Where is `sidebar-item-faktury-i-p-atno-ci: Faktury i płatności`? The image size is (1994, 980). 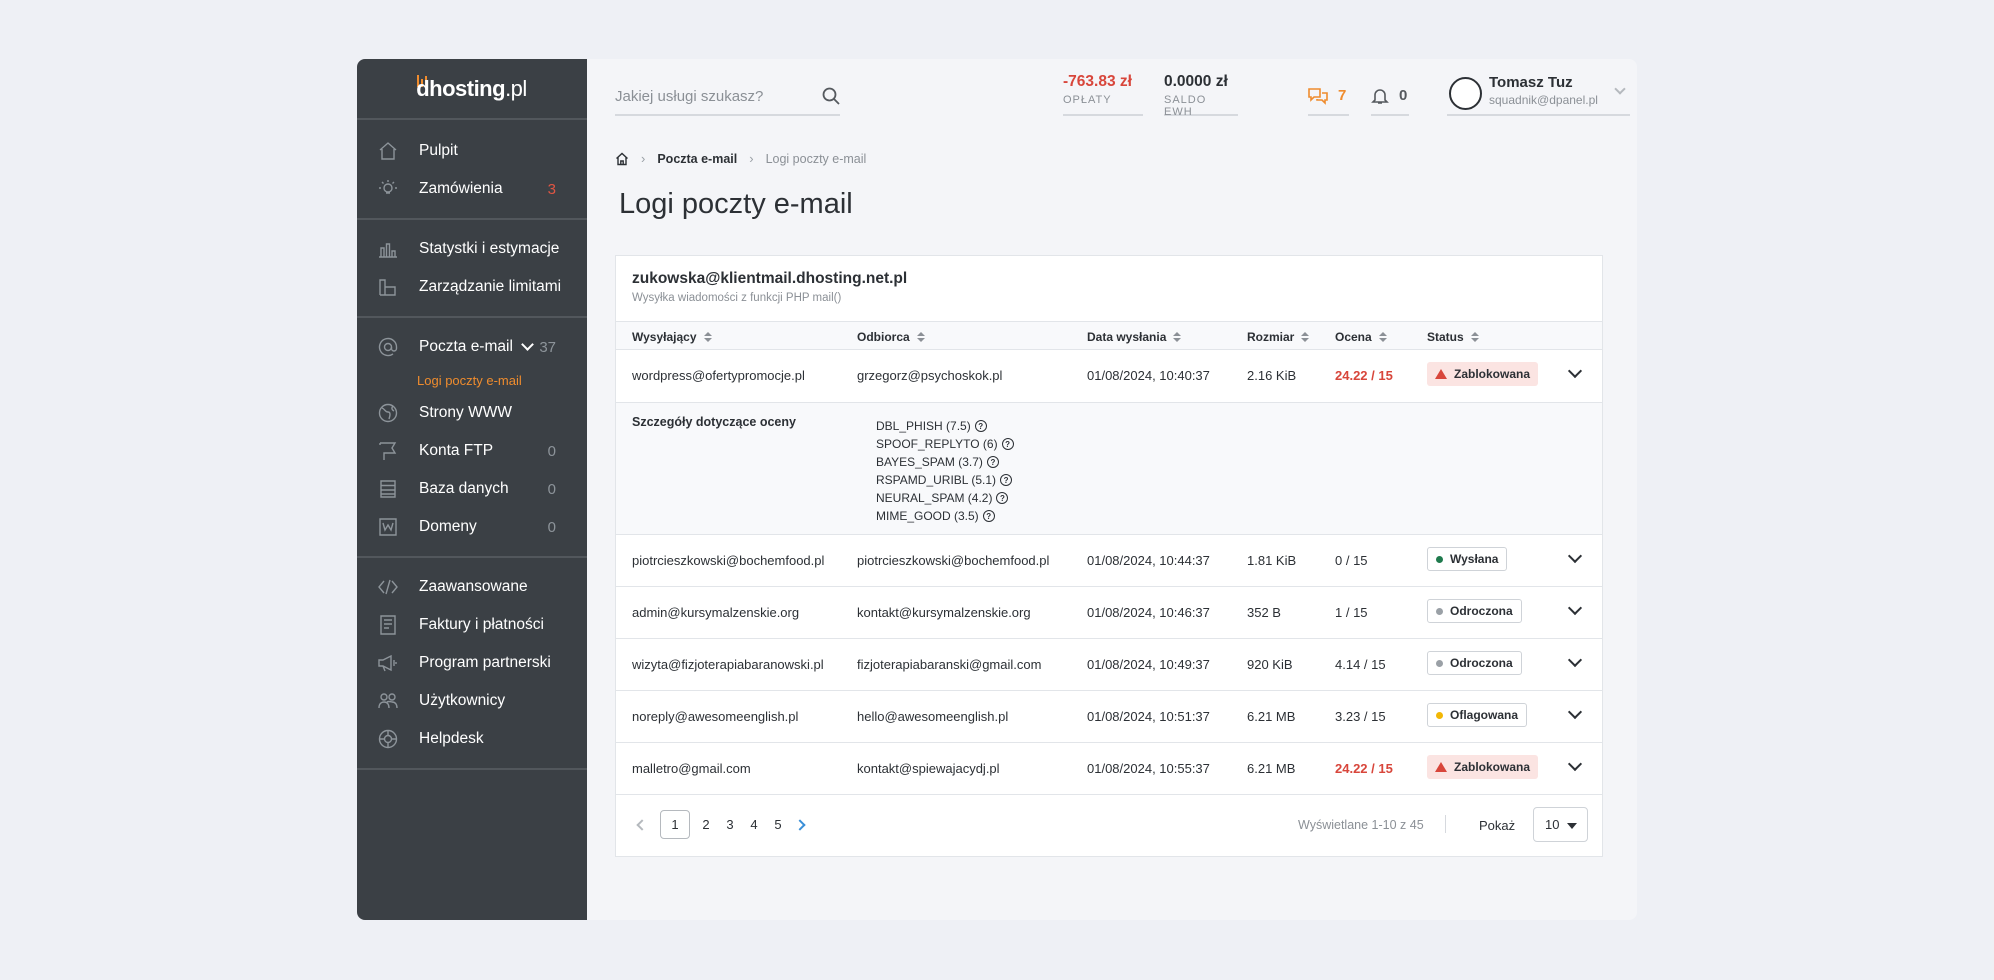
sidebar-item-faktury-i-p-atno-ci: Faktury i płatności is located at coordinates (472, 625).